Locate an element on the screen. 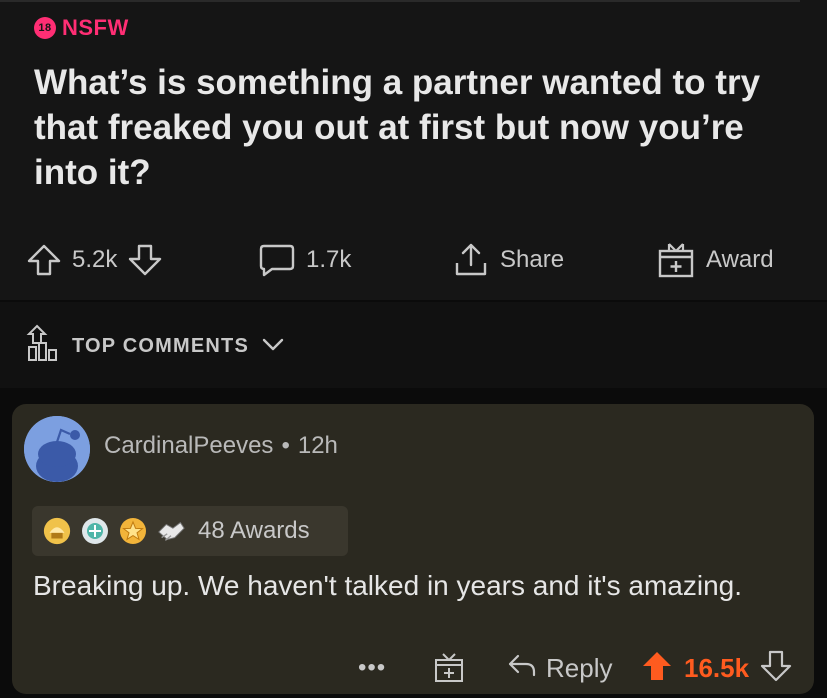 This screenshot has width=827, height=698. divider is located at coordinates (400, 1).